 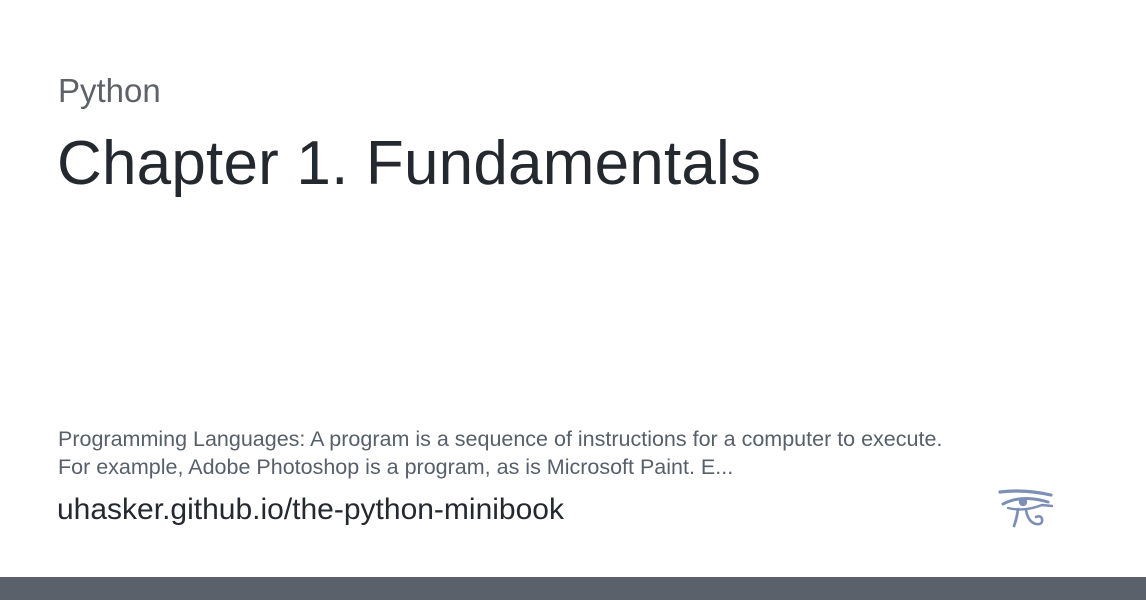 I want to click on page-title: Chapter 1. Fundamentals, so click(x=409, y=163).